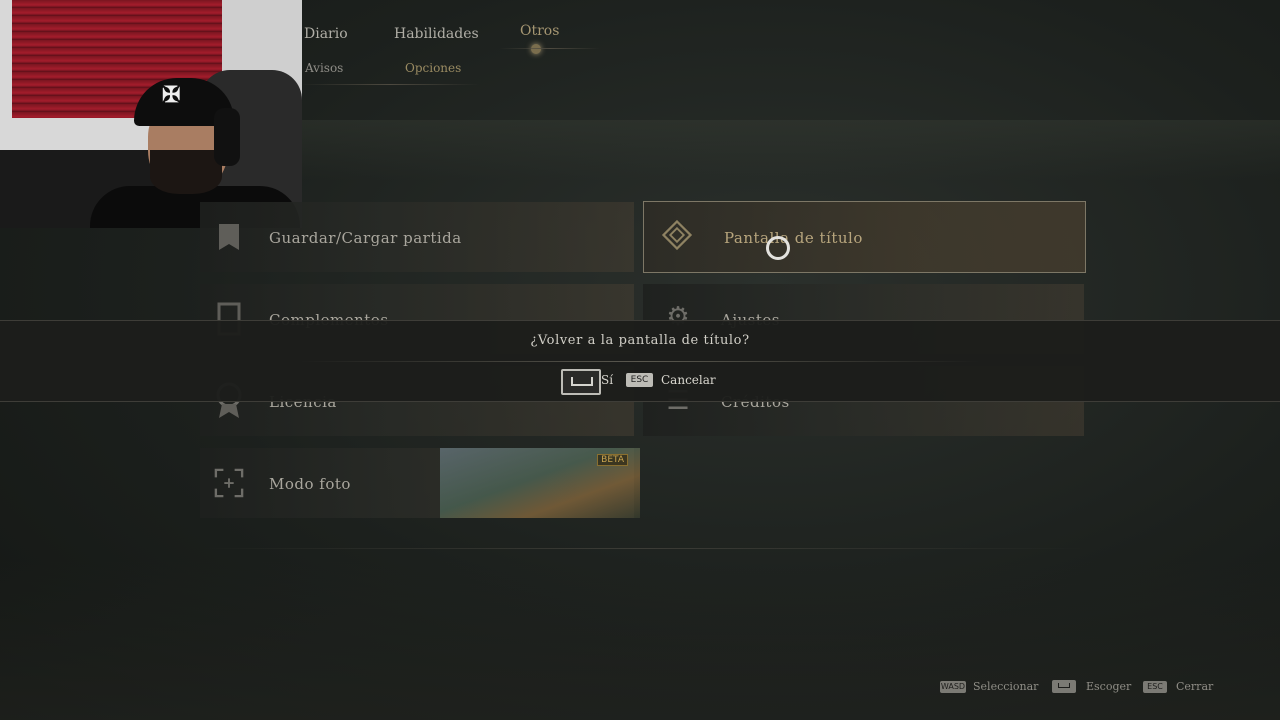  Describe the element at coordinates (433, 68) in the screenshot. I see `subtab-opciones: Opciones` at that location.